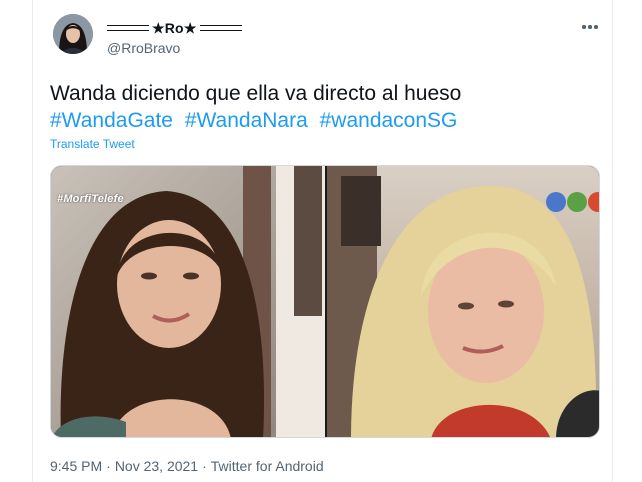 The width and height of the screenshot is (642, 482). I want to click on tweet-source: Twitter for Android, so click(267, 466).